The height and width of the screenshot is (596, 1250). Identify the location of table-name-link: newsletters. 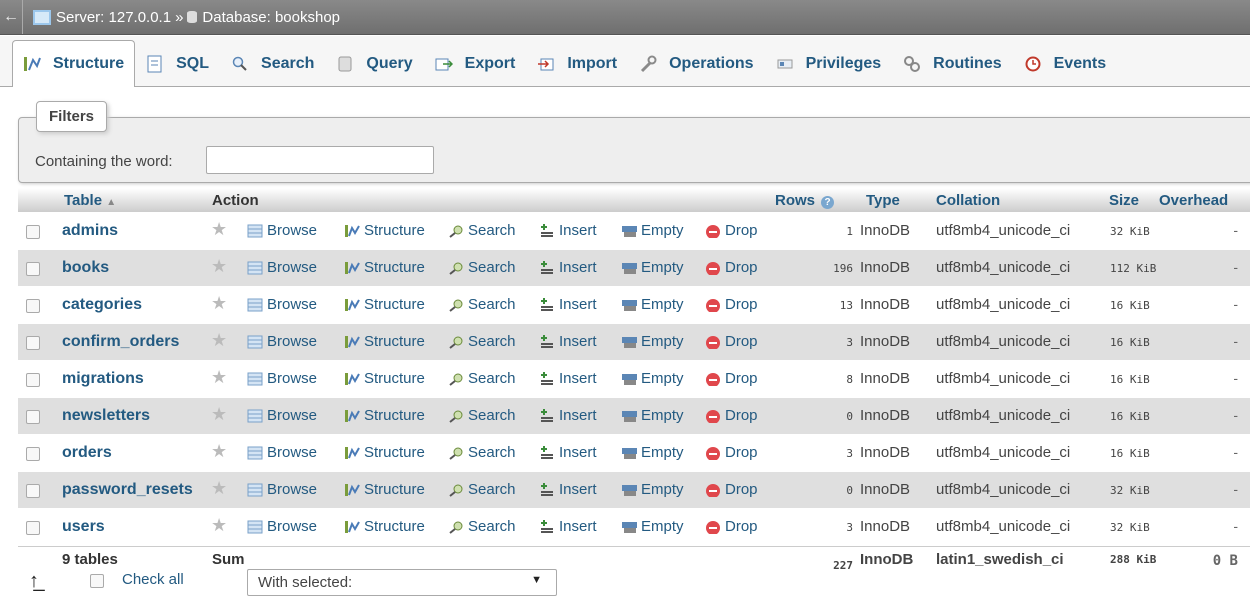
(106, 416).